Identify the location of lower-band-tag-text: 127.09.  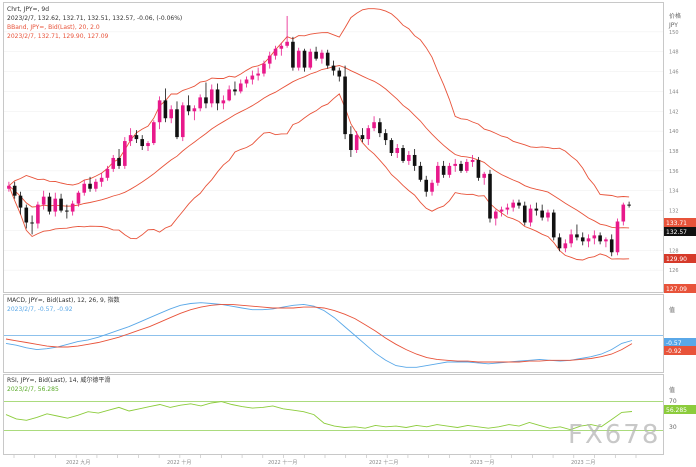
(676, 289).